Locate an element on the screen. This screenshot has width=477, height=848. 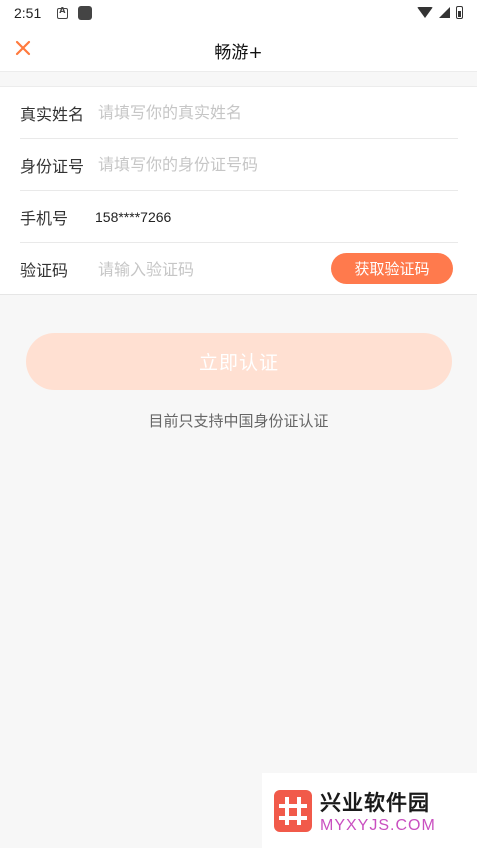
status-bar: 2:51 is located at coordinates (238, 13).